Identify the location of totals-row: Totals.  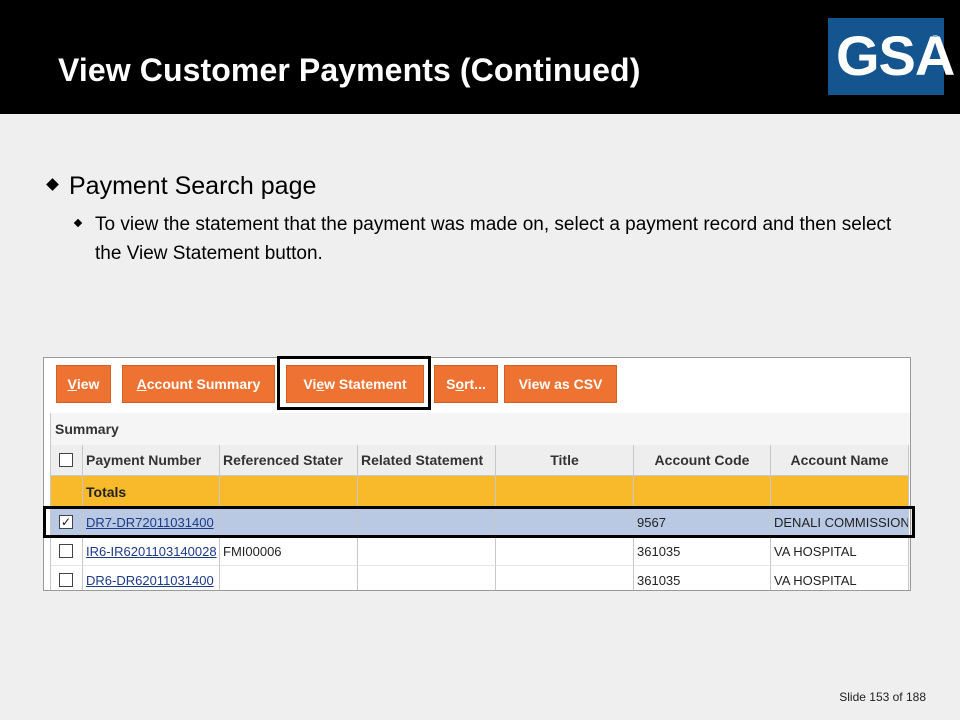
(480, 491).